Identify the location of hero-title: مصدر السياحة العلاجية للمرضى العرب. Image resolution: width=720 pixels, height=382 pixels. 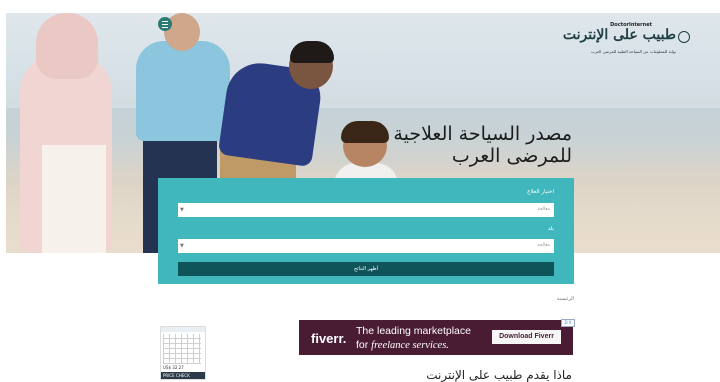
(472, 145).